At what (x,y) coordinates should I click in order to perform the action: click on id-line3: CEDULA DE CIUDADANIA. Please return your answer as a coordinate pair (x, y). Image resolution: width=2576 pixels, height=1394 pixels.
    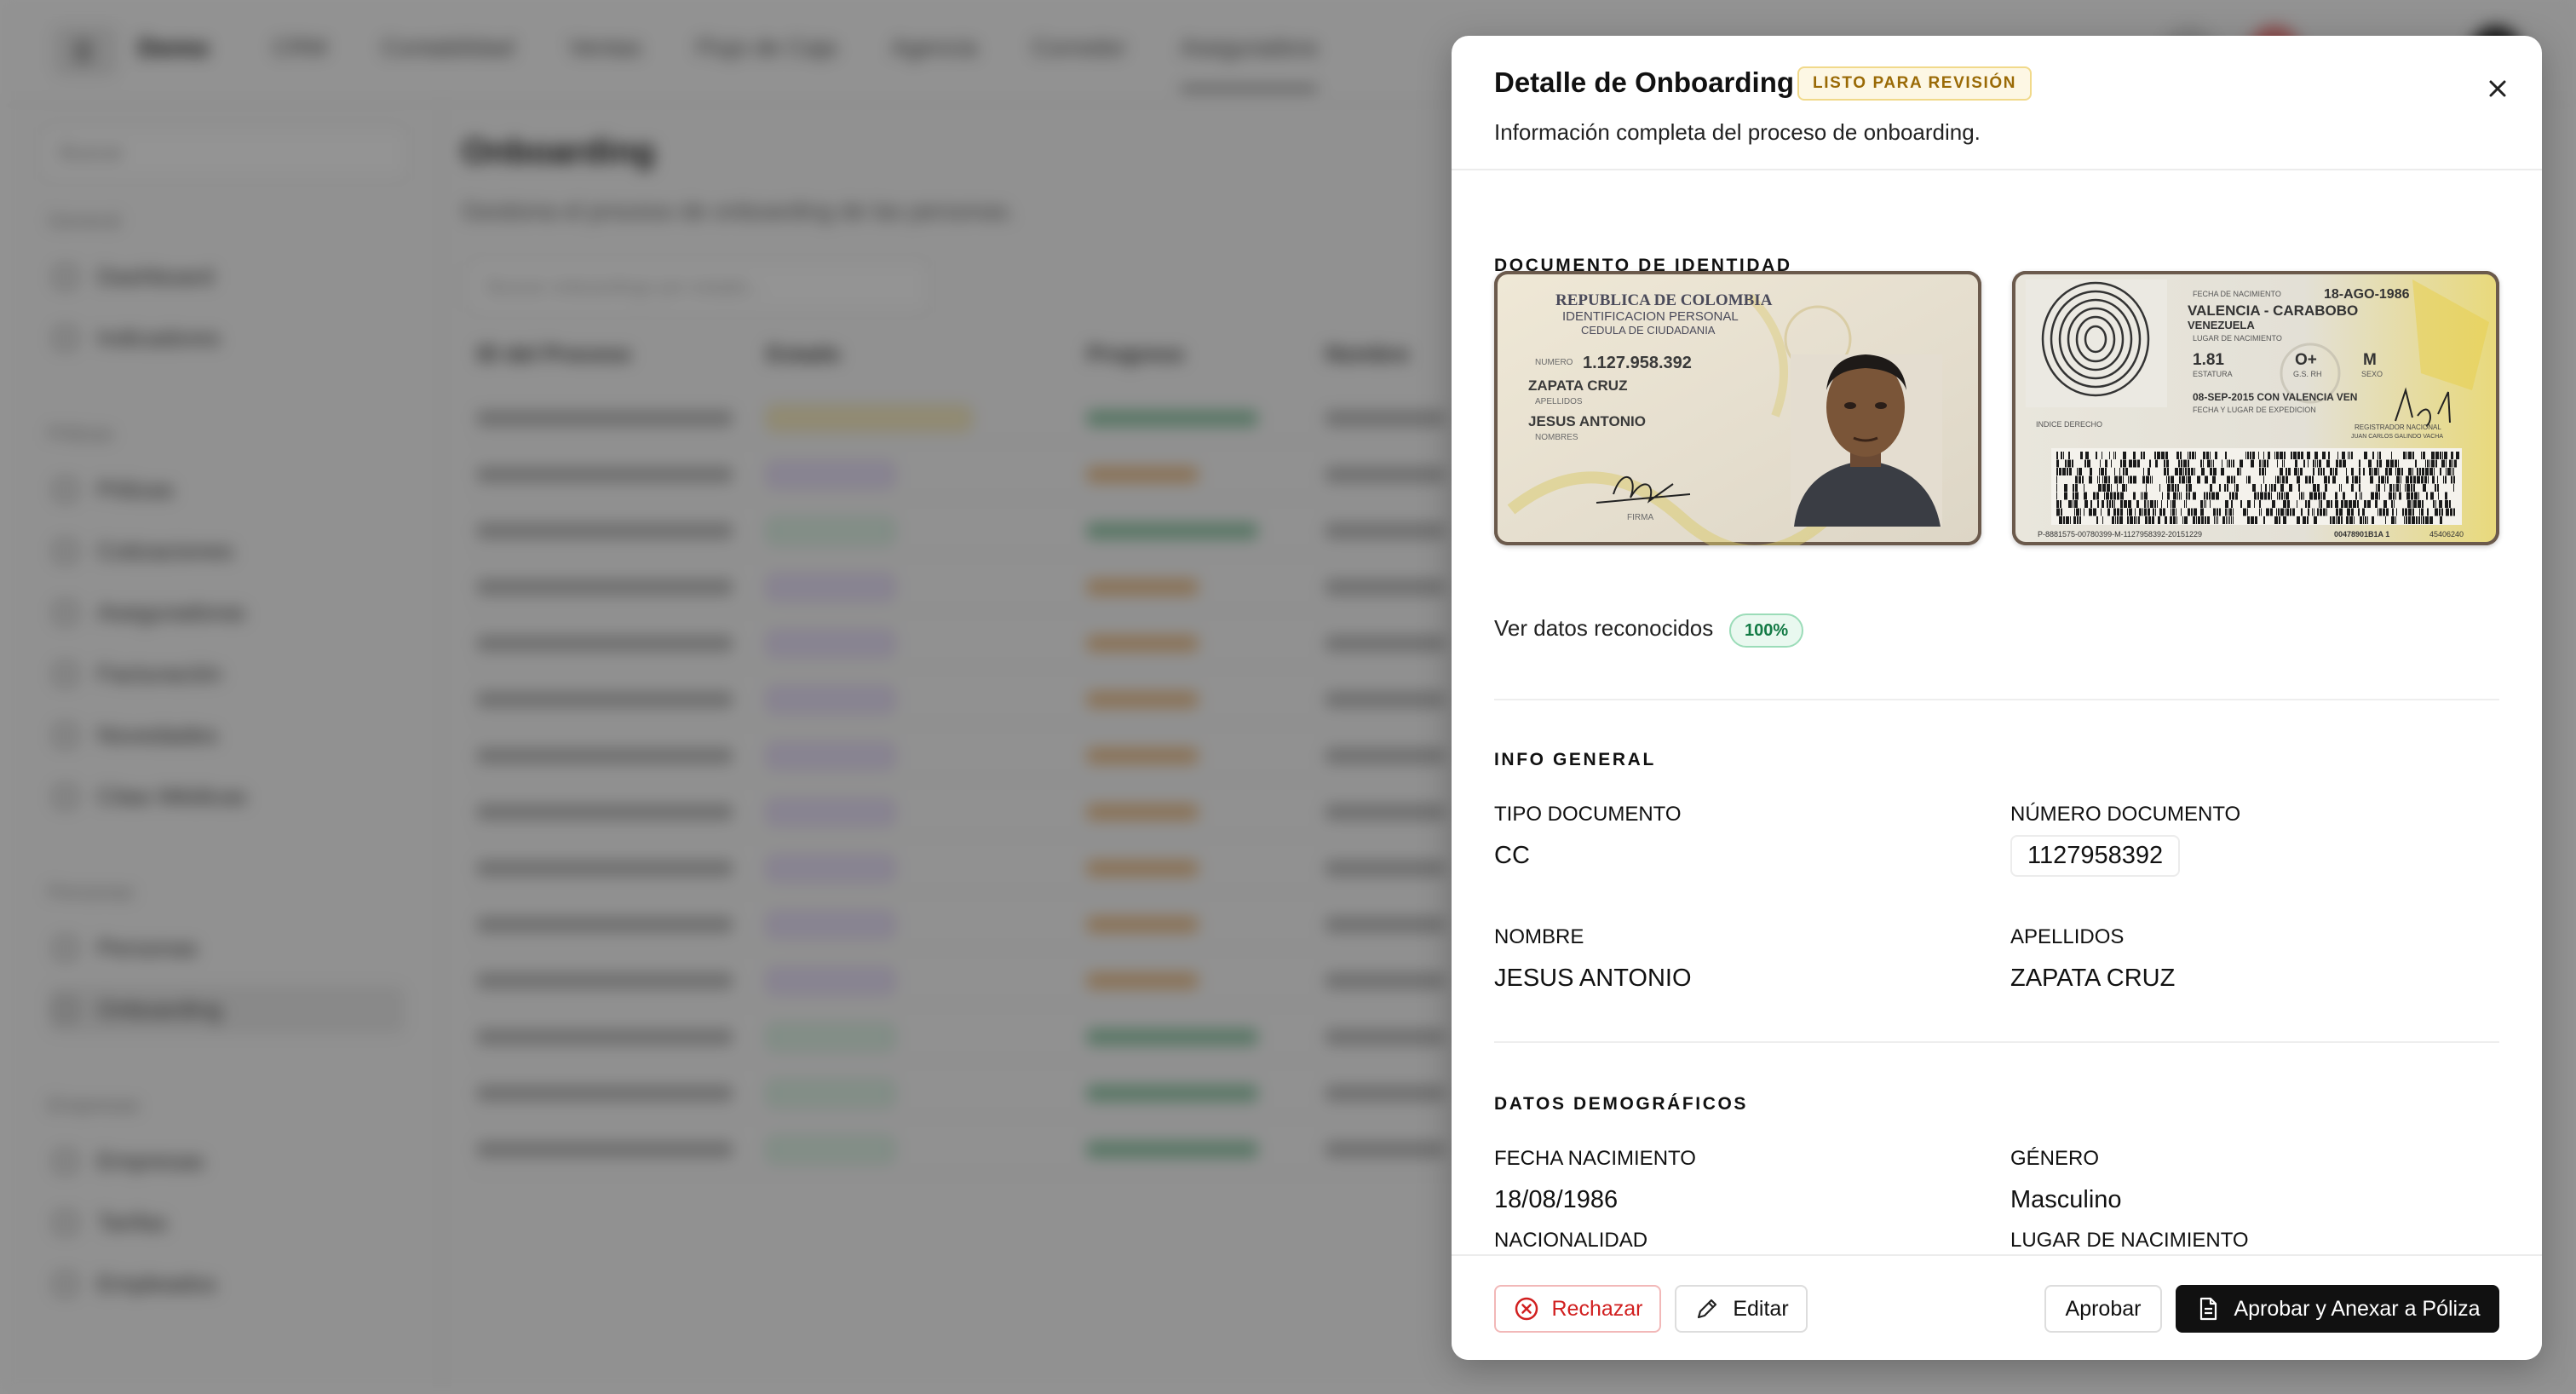
    Looking at the image, I should click on (1649, 330).